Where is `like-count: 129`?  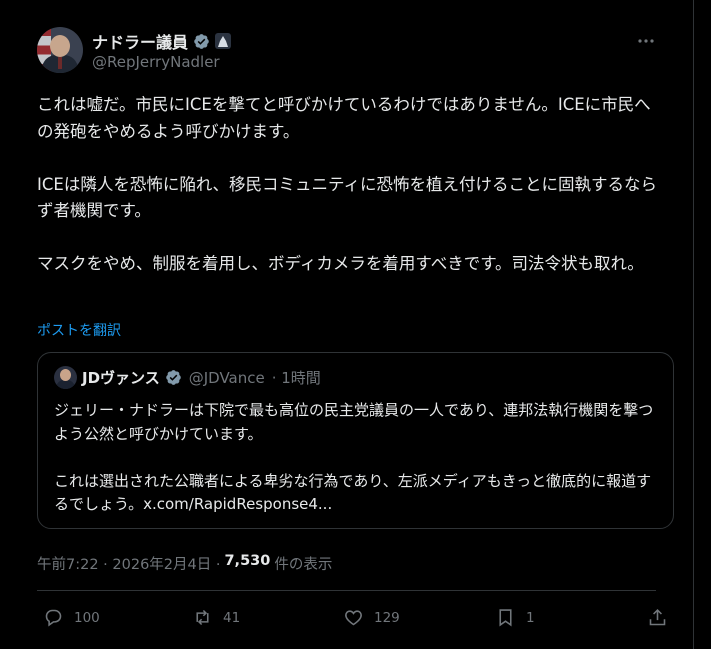 like-count: 129 is located at coordinates (387, 617).